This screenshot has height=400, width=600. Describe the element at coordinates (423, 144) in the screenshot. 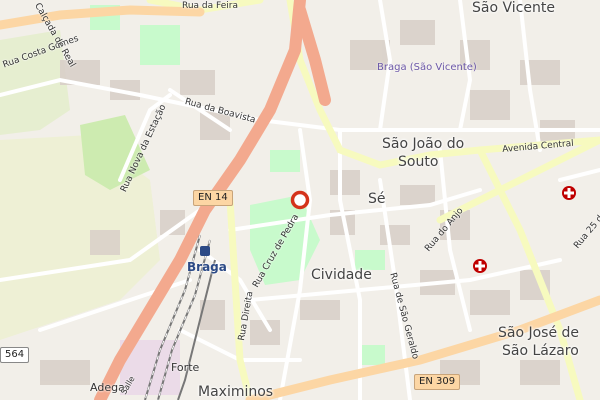

I see `place-label-sao-joao-do-souto-line1: São João do` at that location.